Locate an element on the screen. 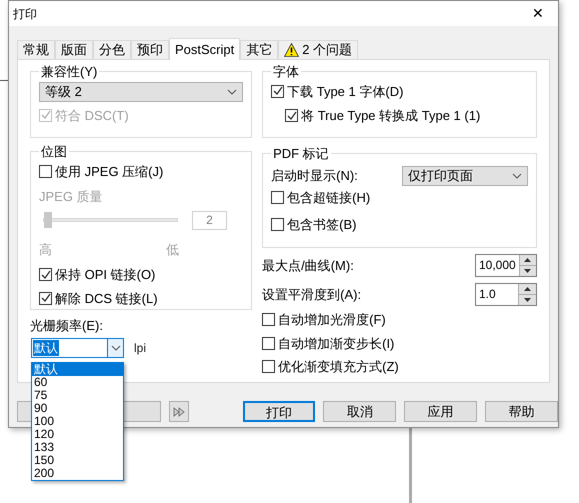  checkbox: 保持 OPI 链接(O) is located at coordinates (141, 274).